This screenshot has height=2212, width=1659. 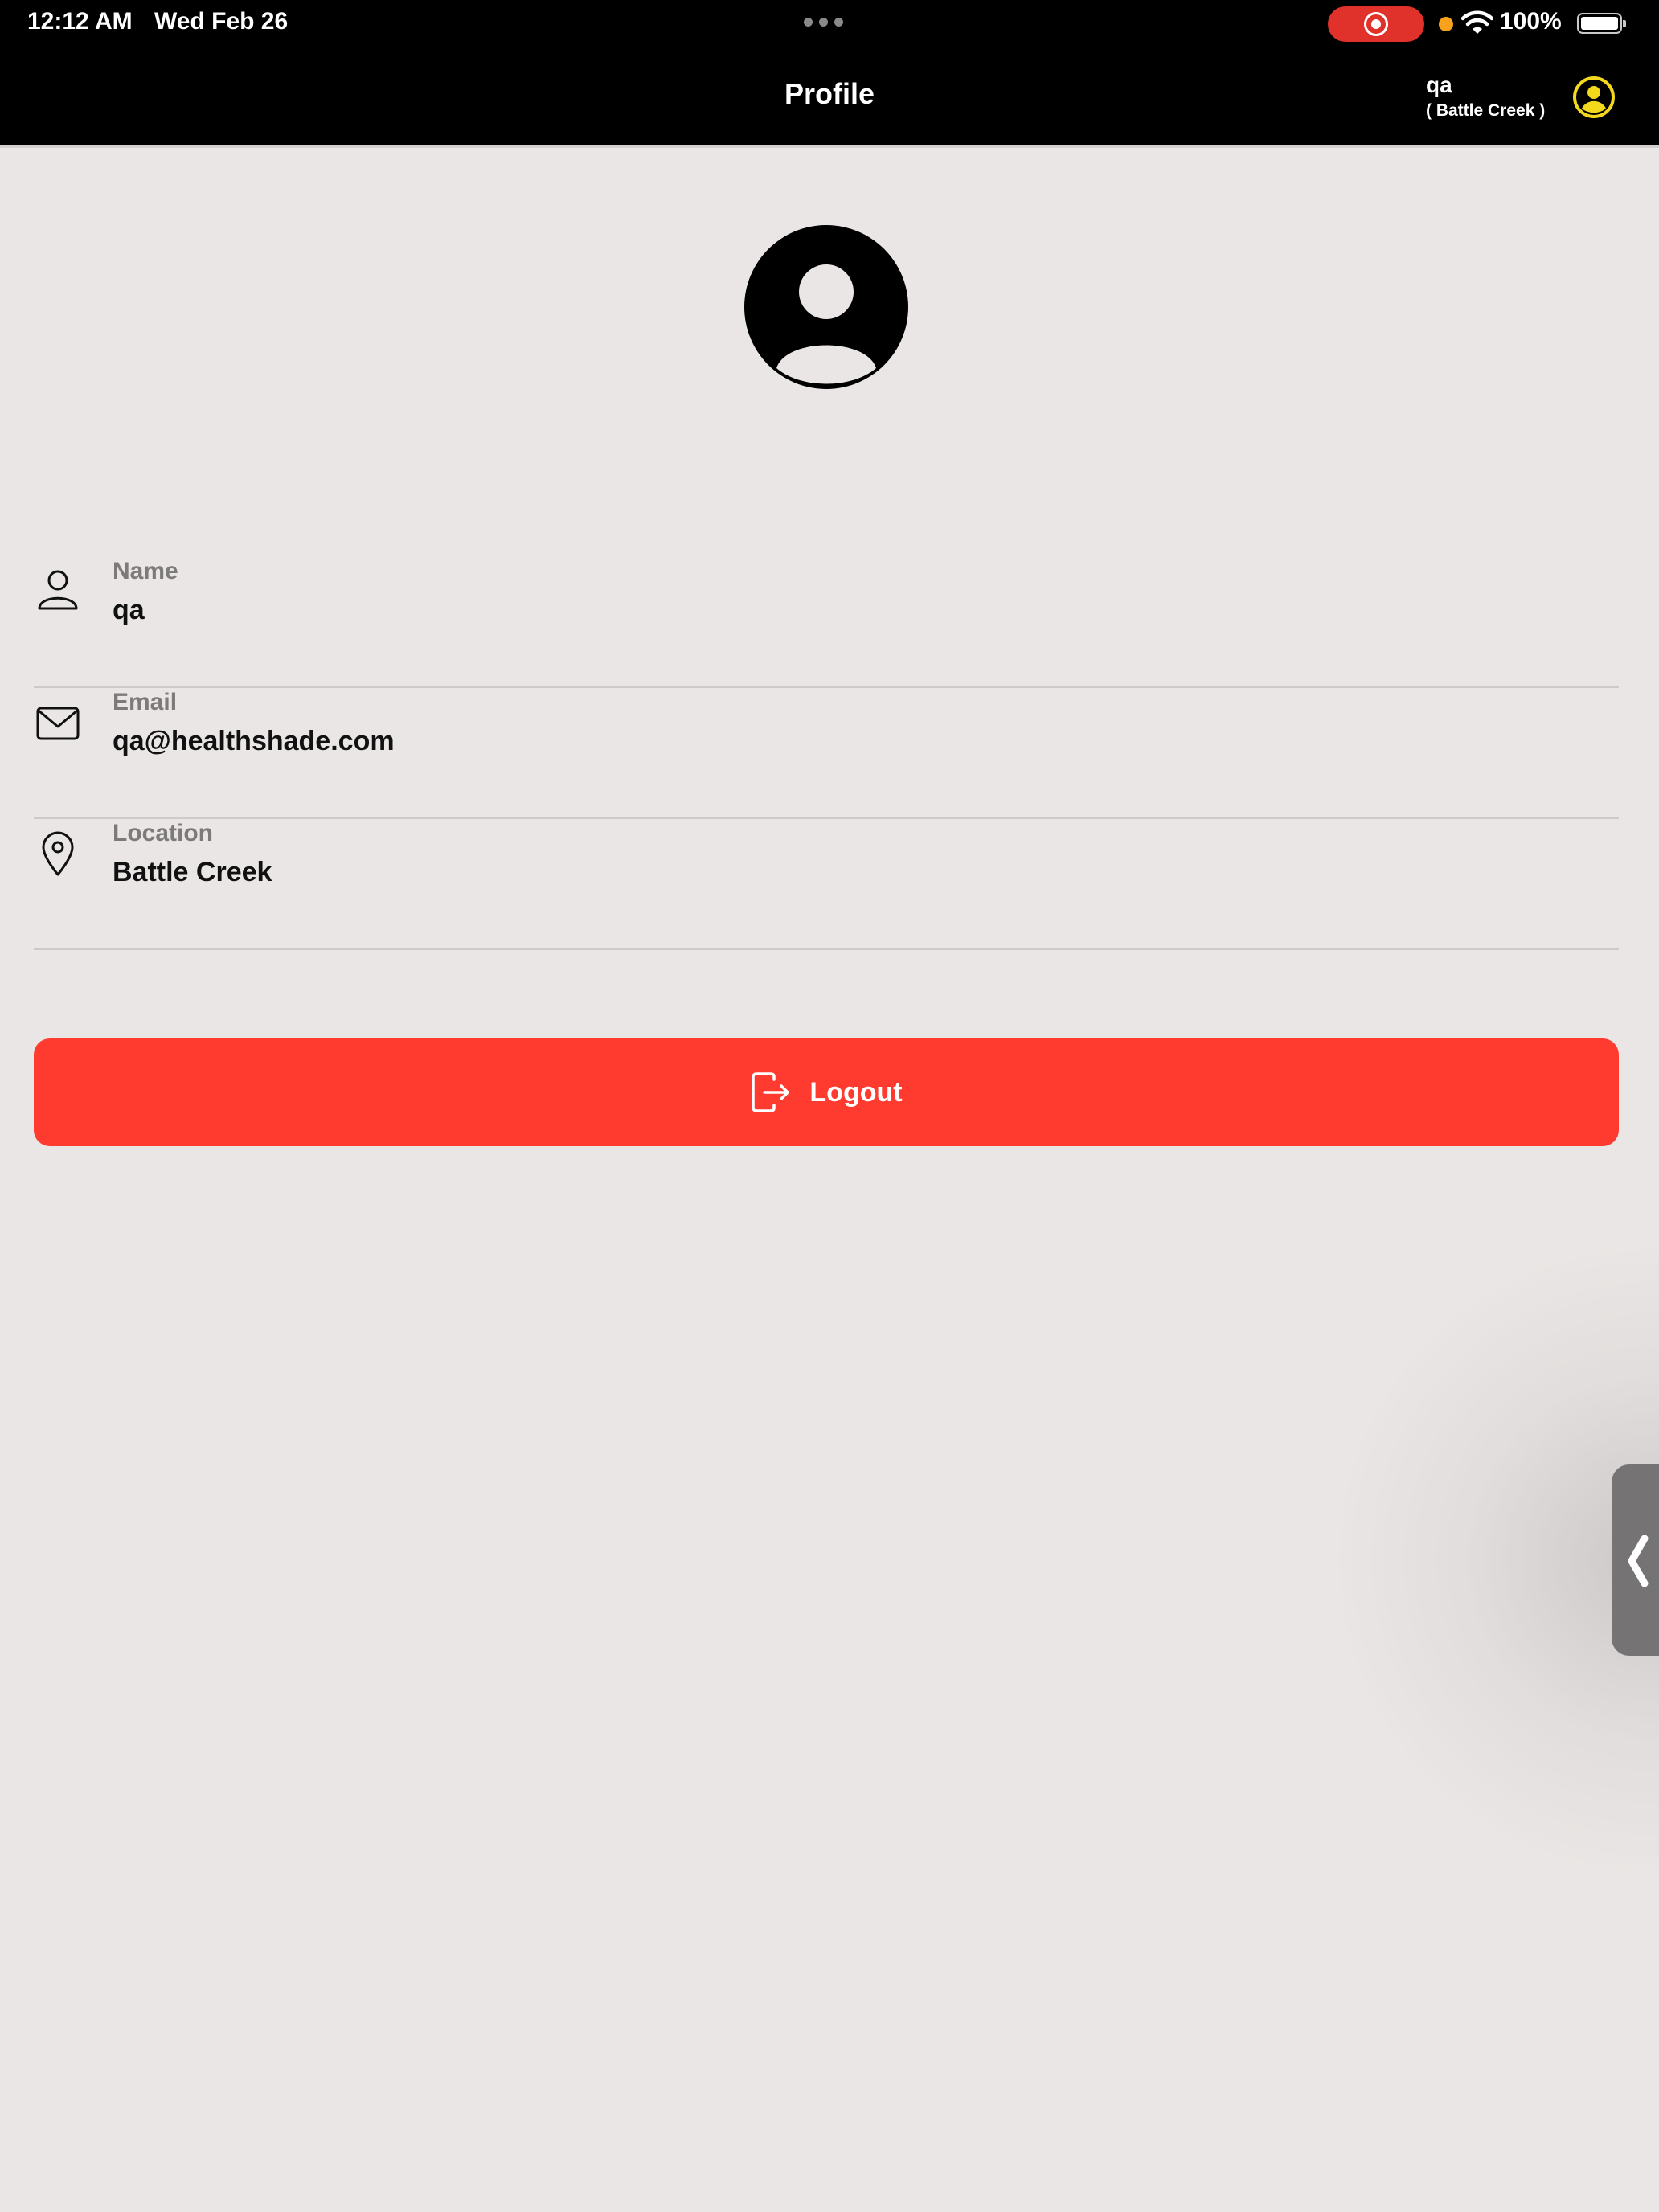 I want to click on header-divider, so click(x=829, y=146).